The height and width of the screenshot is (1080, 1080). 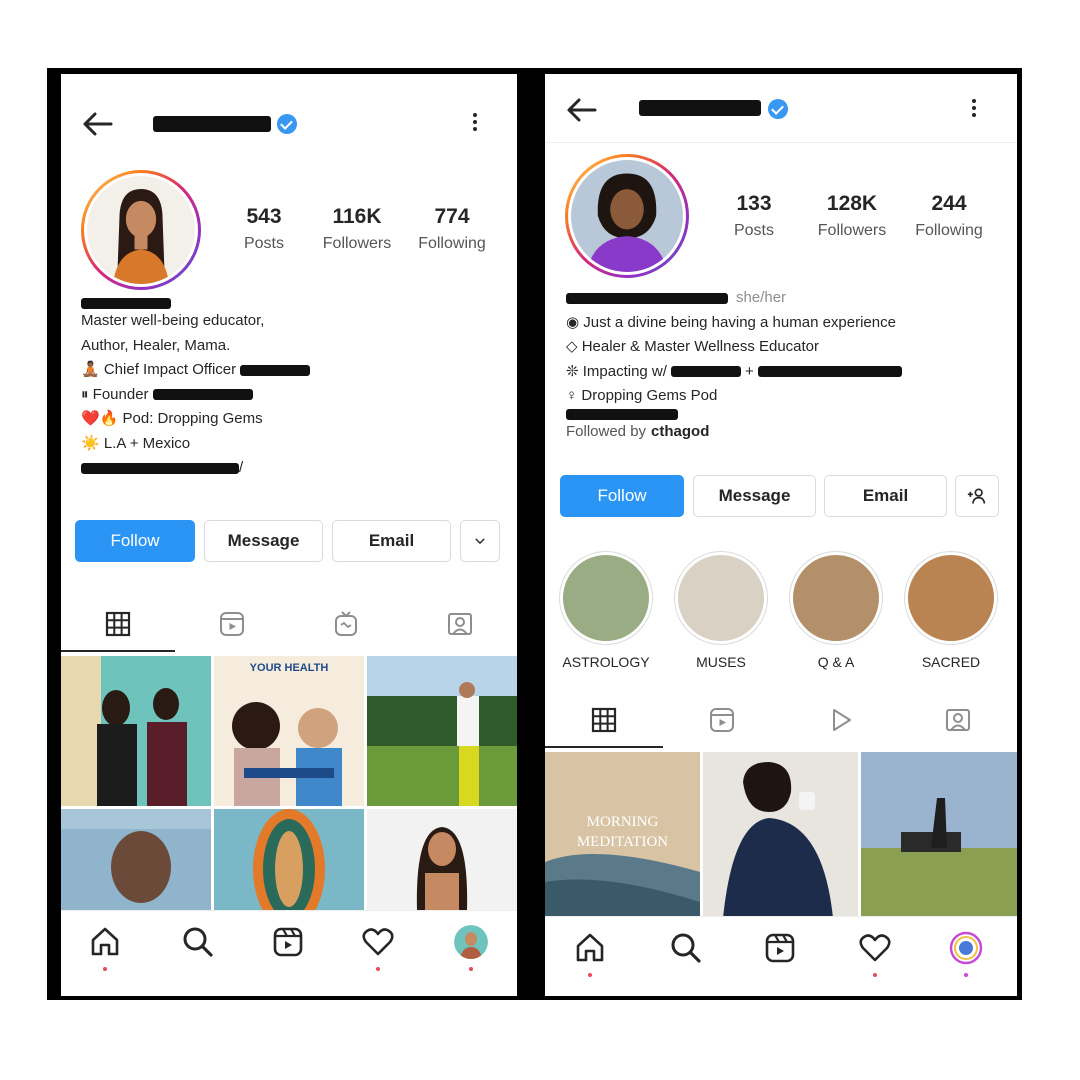 I want to click on bio-line: ♀ Dropping Gems Pod, so click(x=642, y=395).